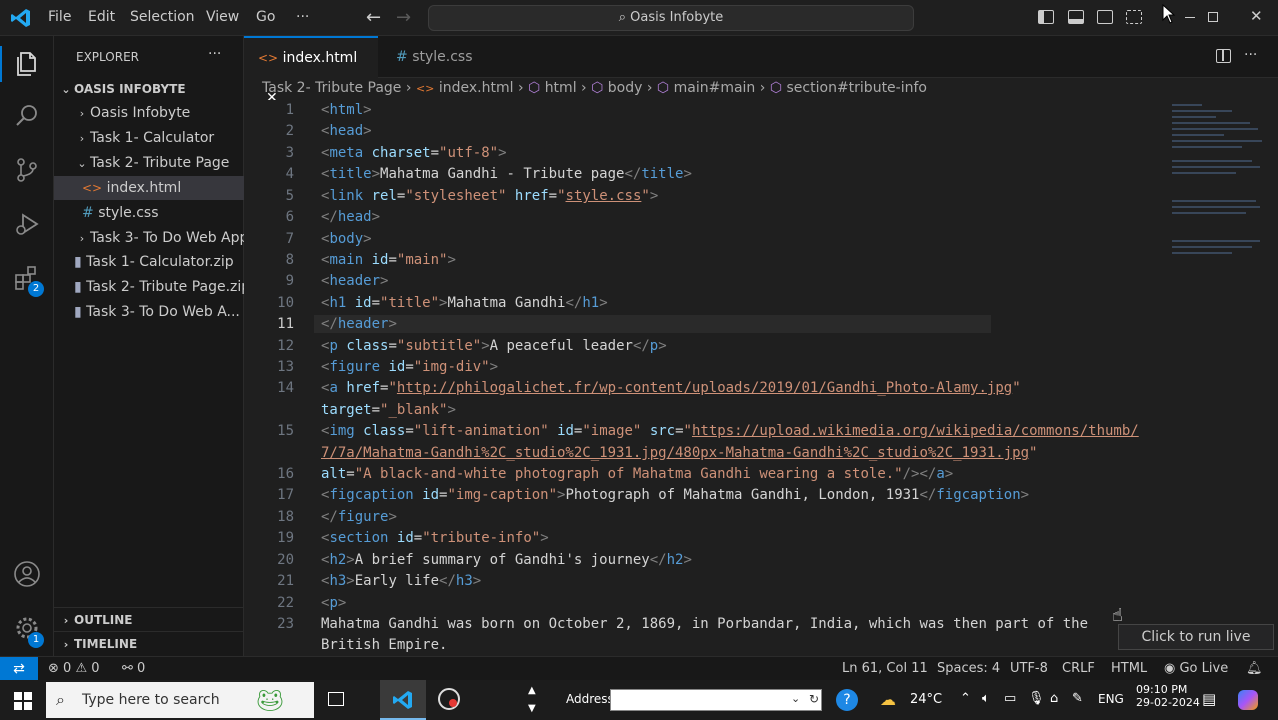 The image size is (1278, 720). Describe the element at coordinates (27, 170) in the screenshot. I see `source-control-icon` at that location.